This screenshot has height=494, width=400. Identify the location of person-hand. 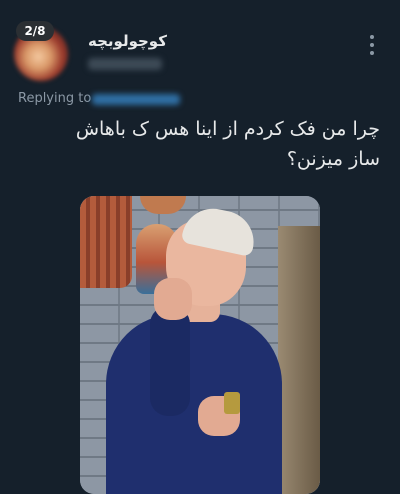
(173, 299).